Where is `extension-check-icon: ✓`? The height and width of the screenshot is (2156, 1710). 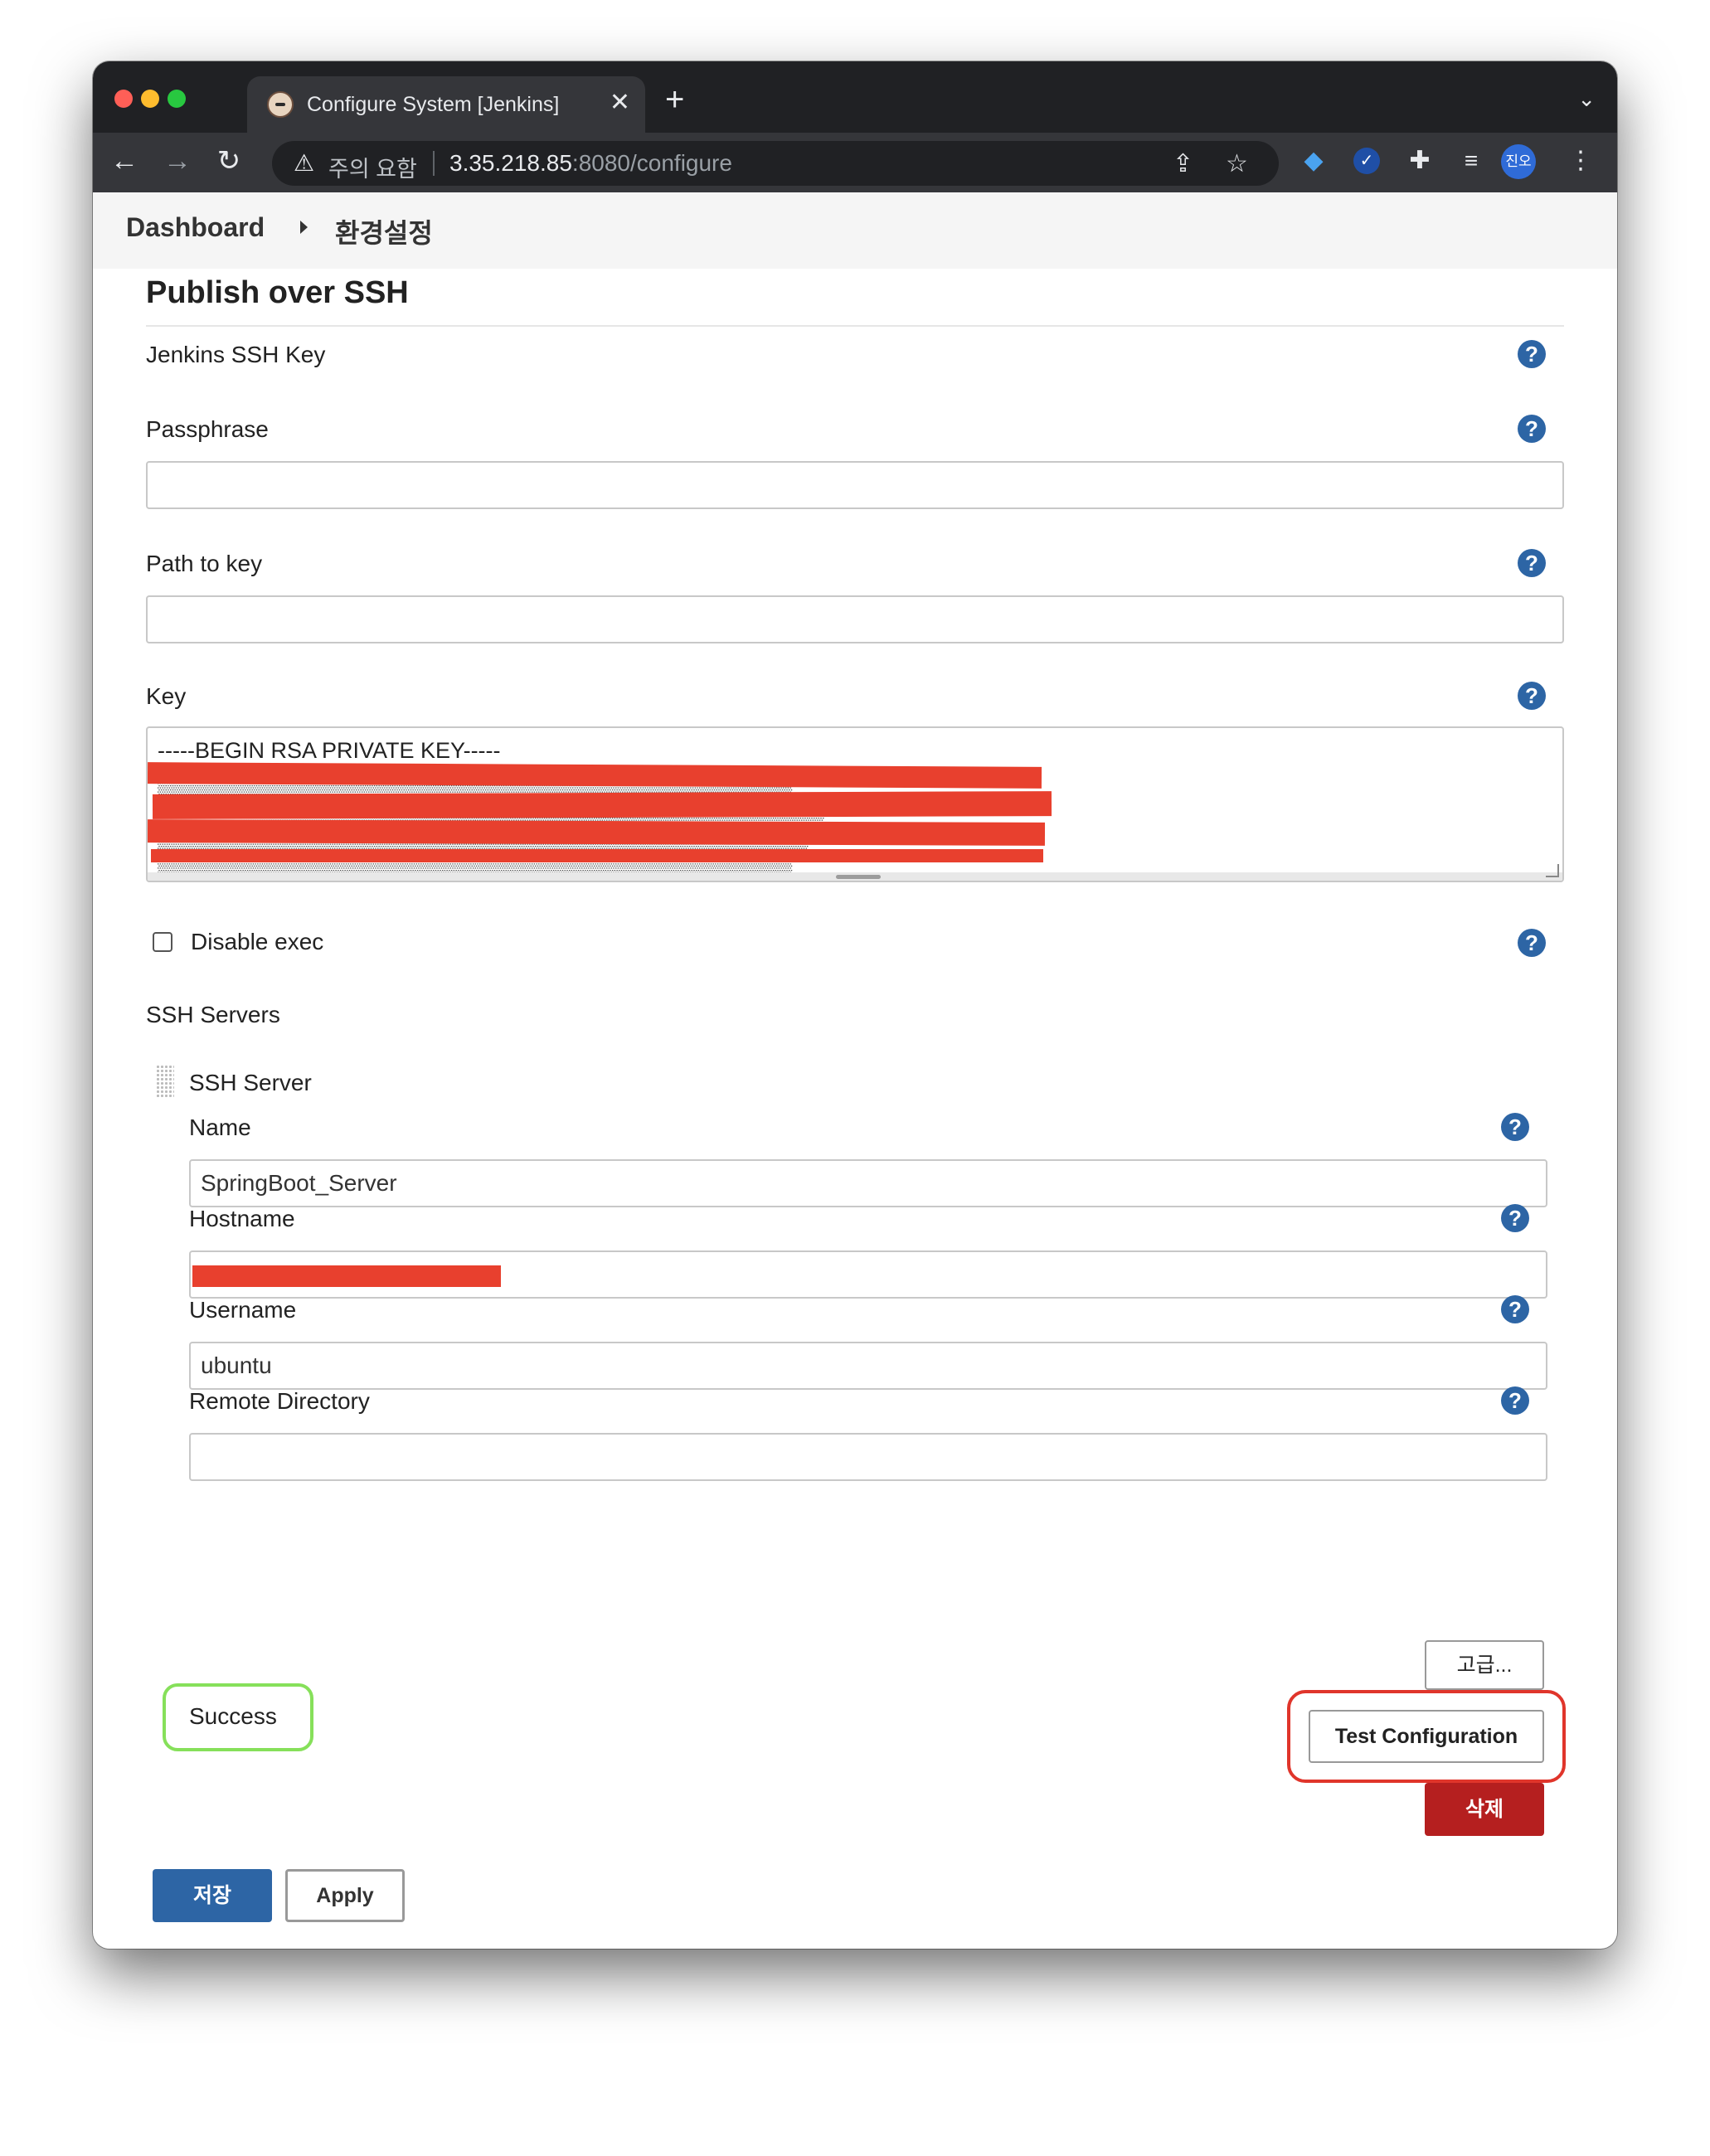
extension-check-icon: ✓ is located at coordinates (1366, 160).